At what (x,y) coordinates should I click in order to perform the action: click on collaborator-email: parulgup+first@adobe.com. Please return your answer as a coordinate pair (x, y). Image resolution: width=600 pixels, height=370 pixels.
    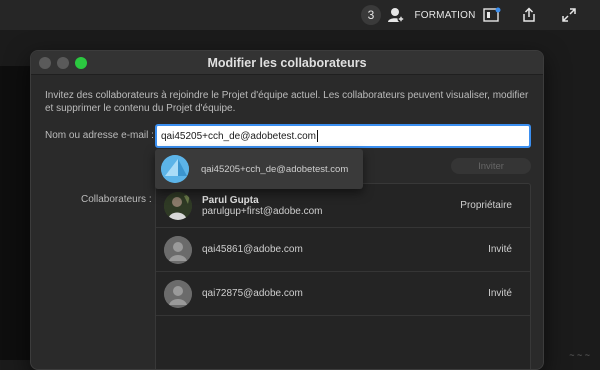
    Looking at the image, I should click on (331, 211).